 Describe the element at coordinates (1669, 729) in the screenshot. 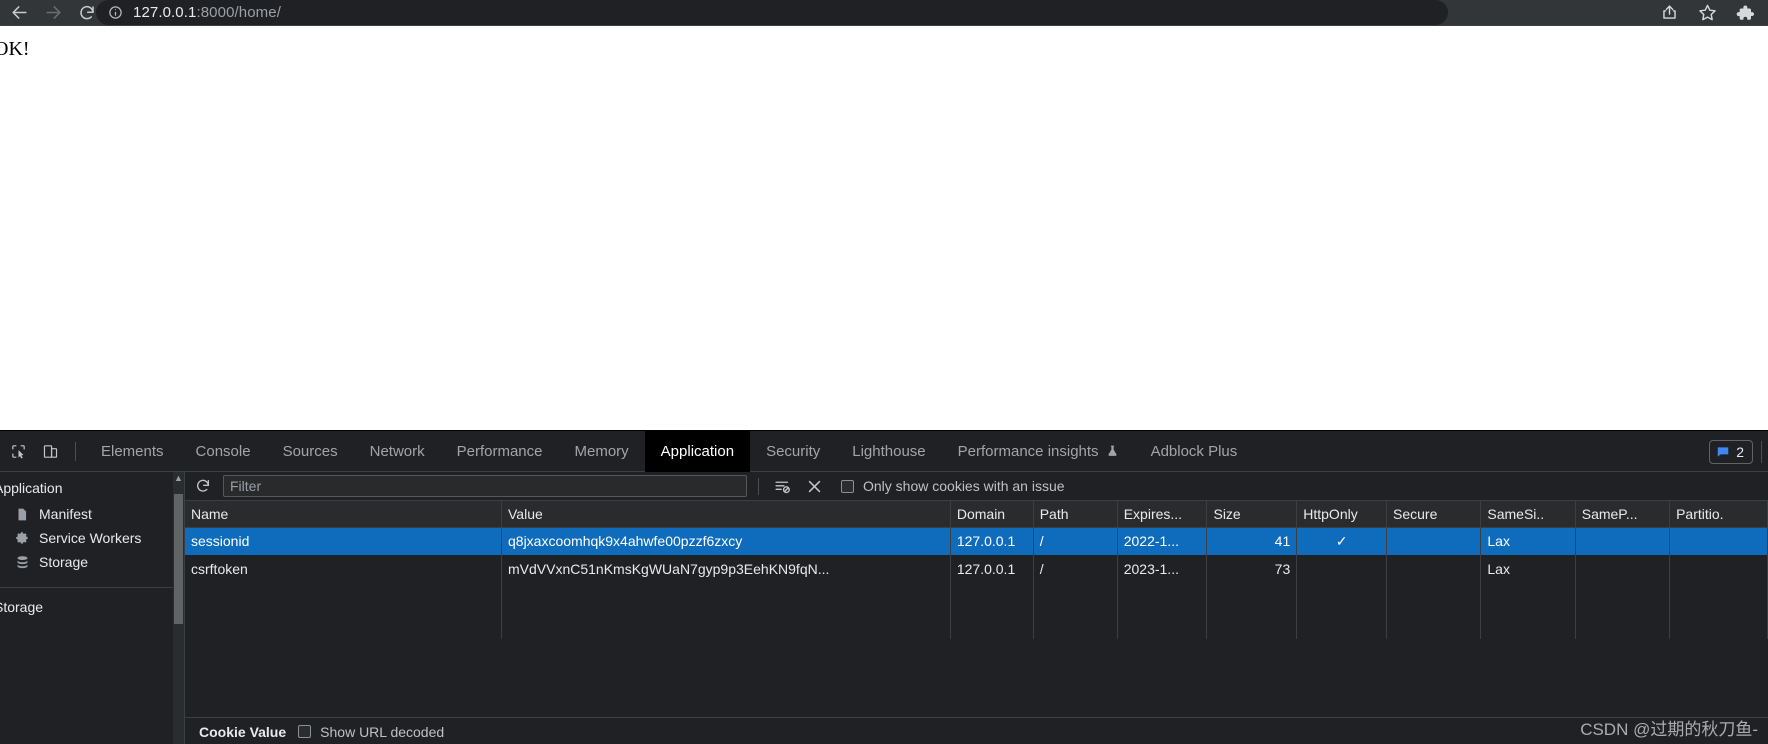

I see `watermark: CSDN @过期的秋刀鱼-` at that location.